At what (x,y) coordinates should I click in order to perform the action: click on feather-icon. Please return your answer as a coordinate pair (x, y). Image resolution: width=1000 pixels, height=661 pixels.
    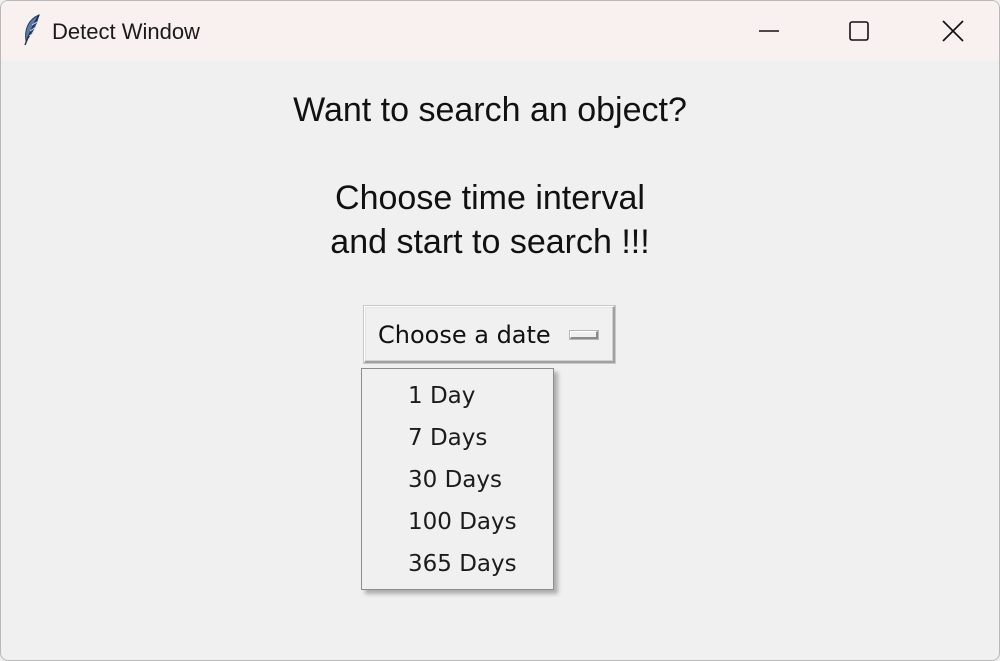
    Looking at the image, I should click on (32, 30).